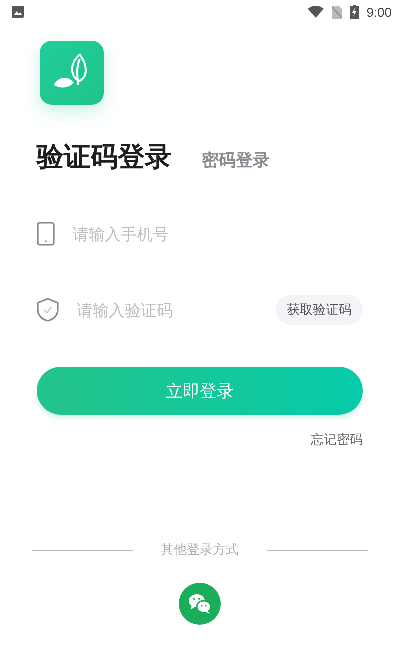  Describe the element at coordinates (379, 12) in the screenshot. I see `clock-time: 9:00` at that location.